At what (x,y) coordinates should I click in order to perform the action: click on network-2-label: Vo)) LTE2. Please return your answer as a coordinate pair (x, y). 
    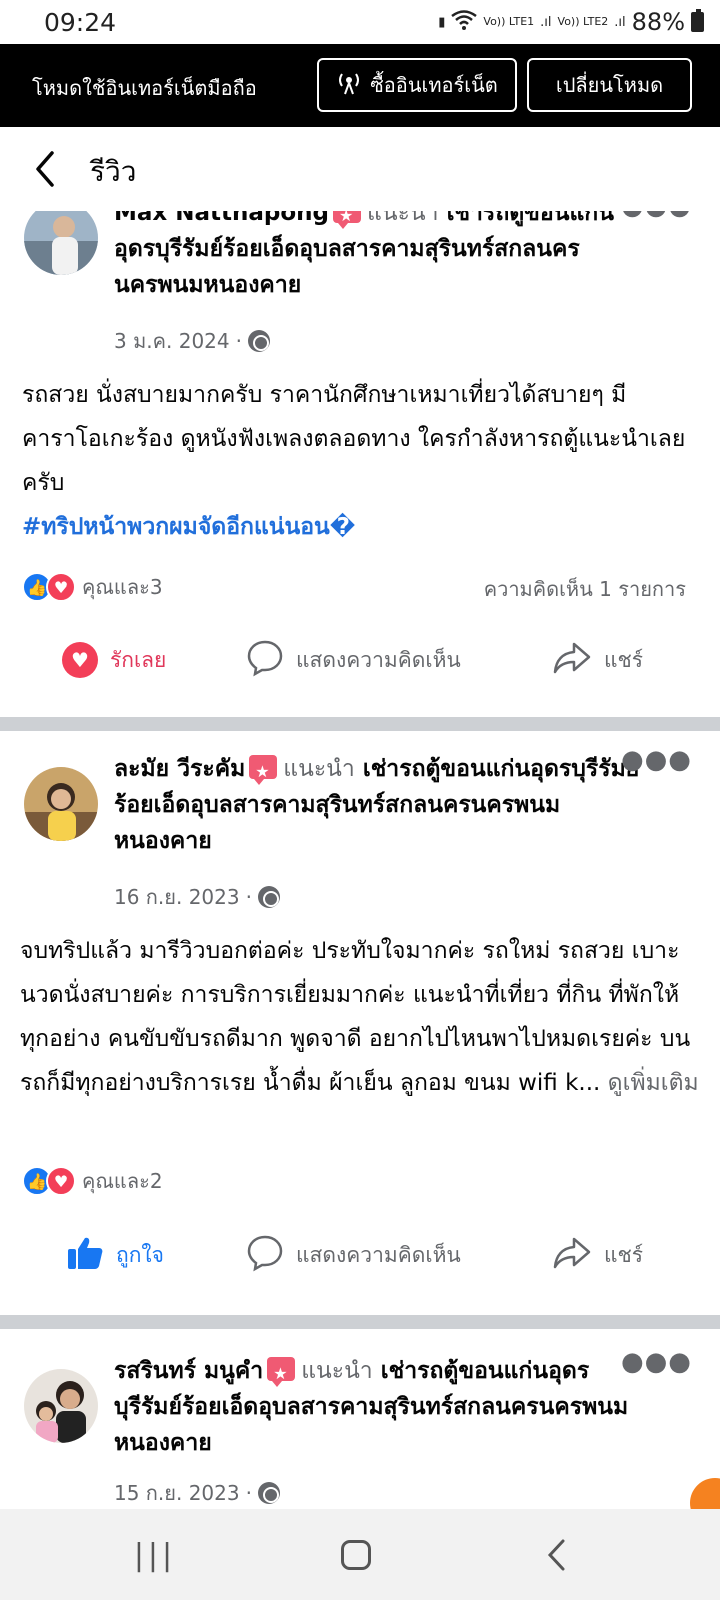
    Looking at the image, I should click on (583, 21).